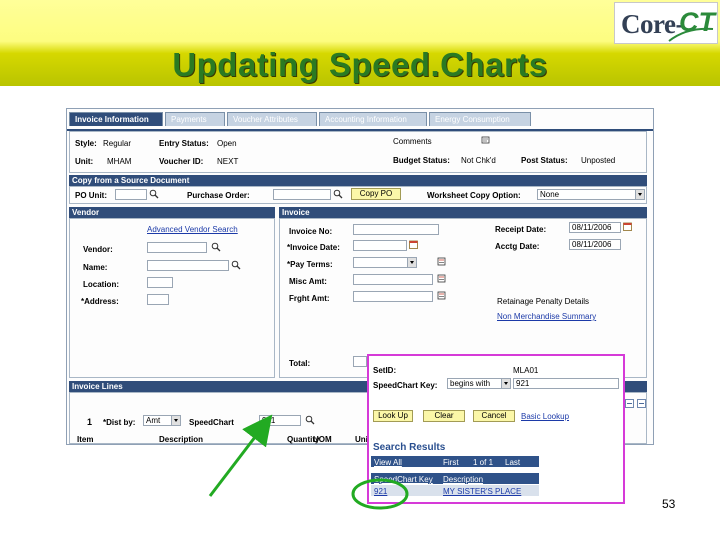 The image size is (720, 540). What do you see at coordinates (393, 416) in the screenshot?
I see `look-up-button: Look Up` at bounding box center [393, 416].